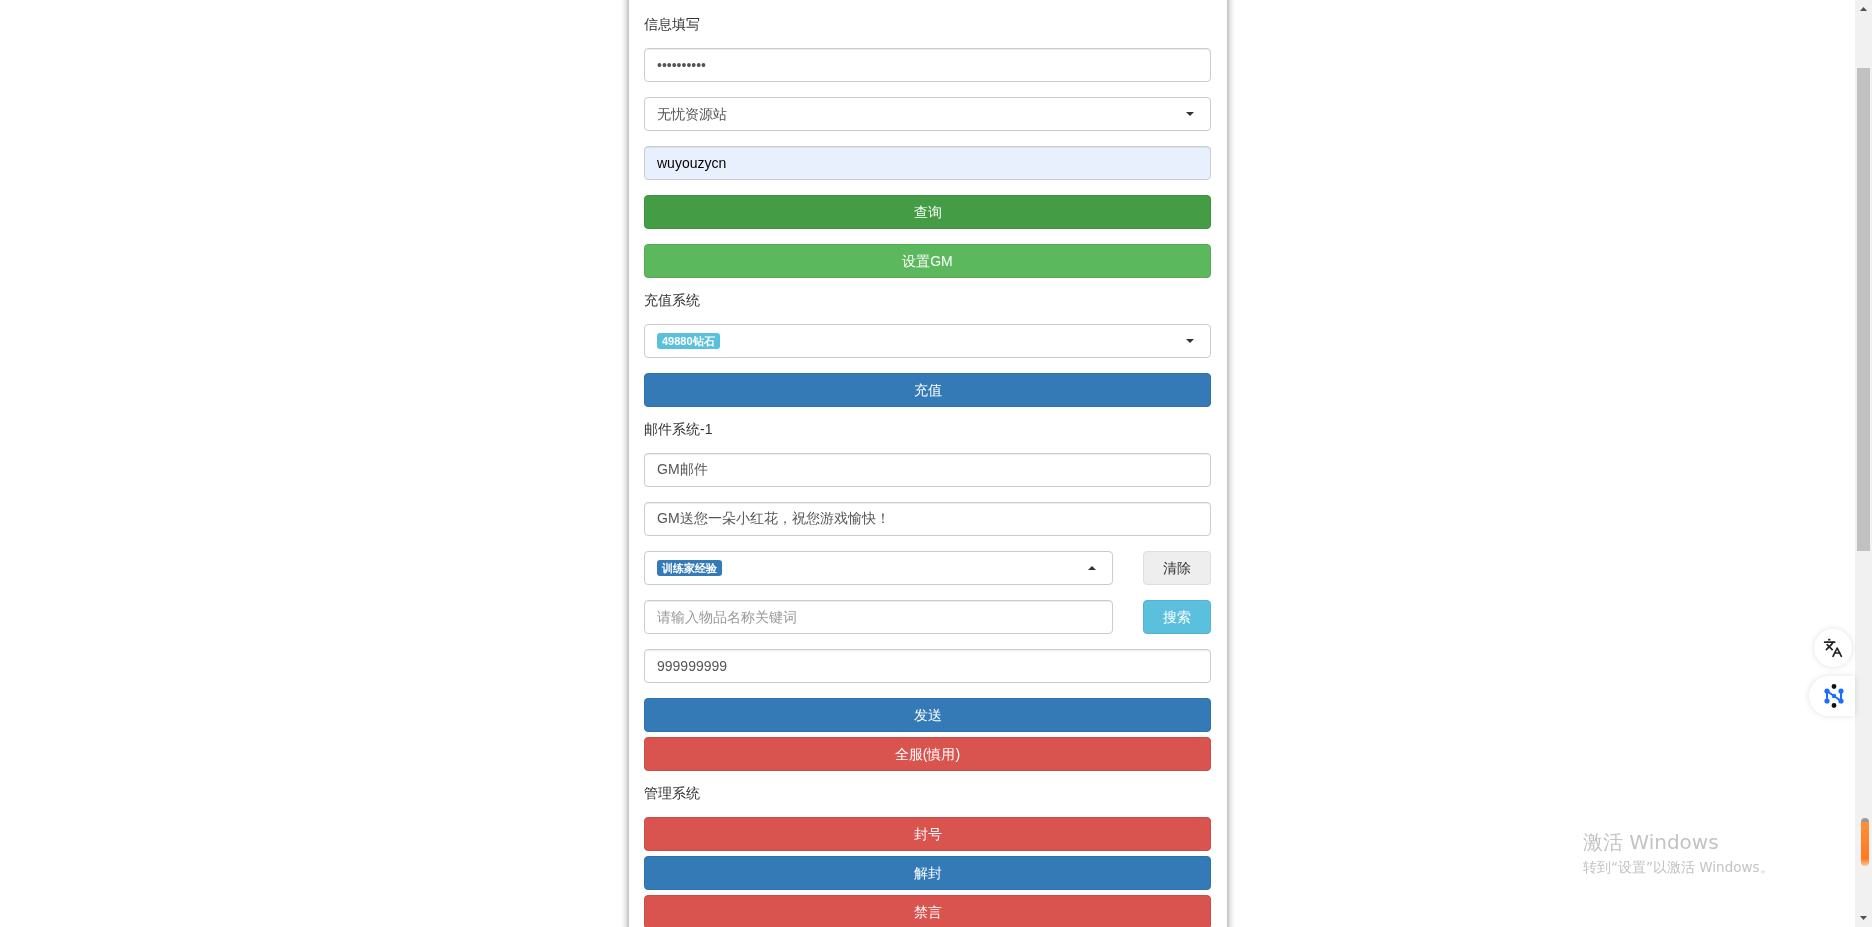 The height and width of the screenshot is (927, 1872). What do you see at coordinates (878, 617) in the screenshot?
I see `search-field: 请输入物品名称关键词` at bounding box center [878, 617].